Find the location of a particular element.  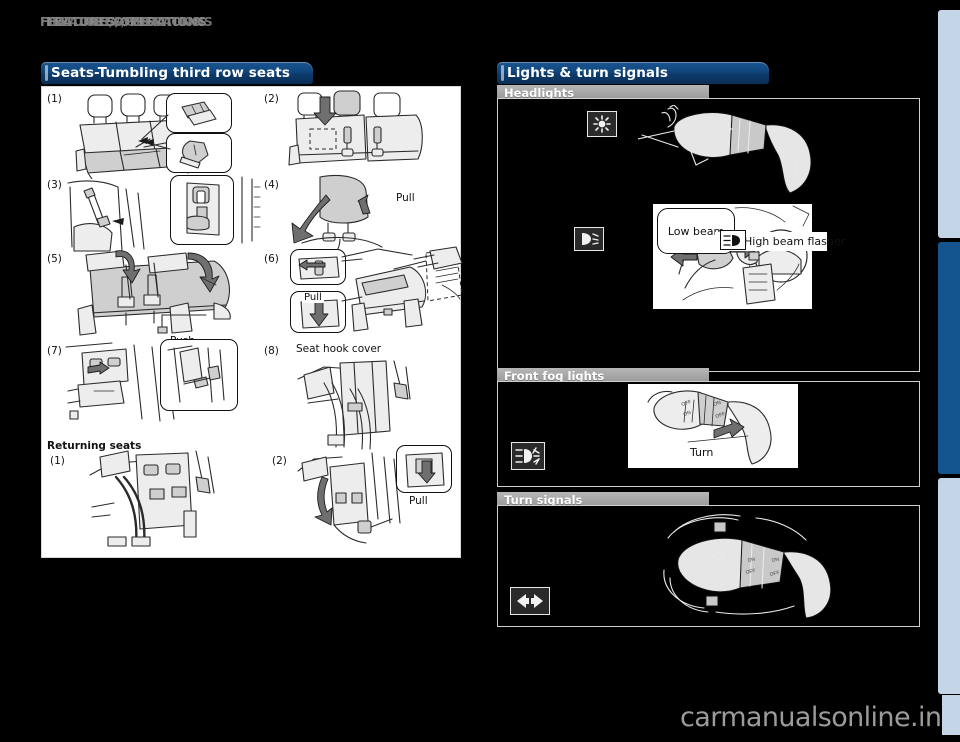

headlight-symbol-icon is located at coordinates (602, 124).